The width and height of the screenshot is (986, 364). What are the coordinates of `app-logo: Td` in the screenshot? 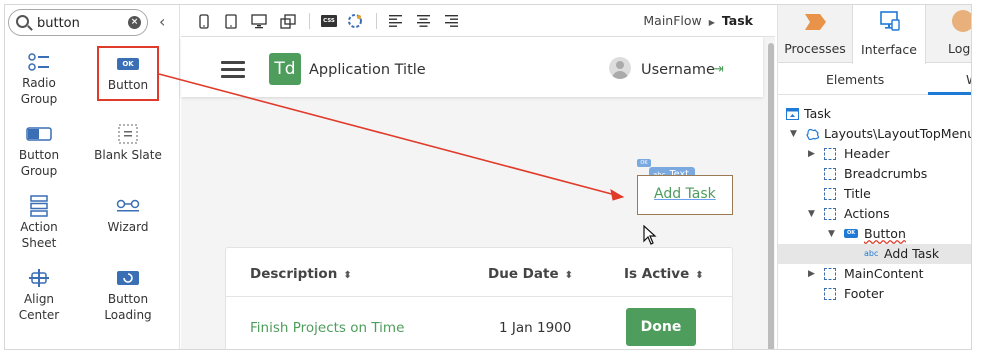 It's located at (285, 69).